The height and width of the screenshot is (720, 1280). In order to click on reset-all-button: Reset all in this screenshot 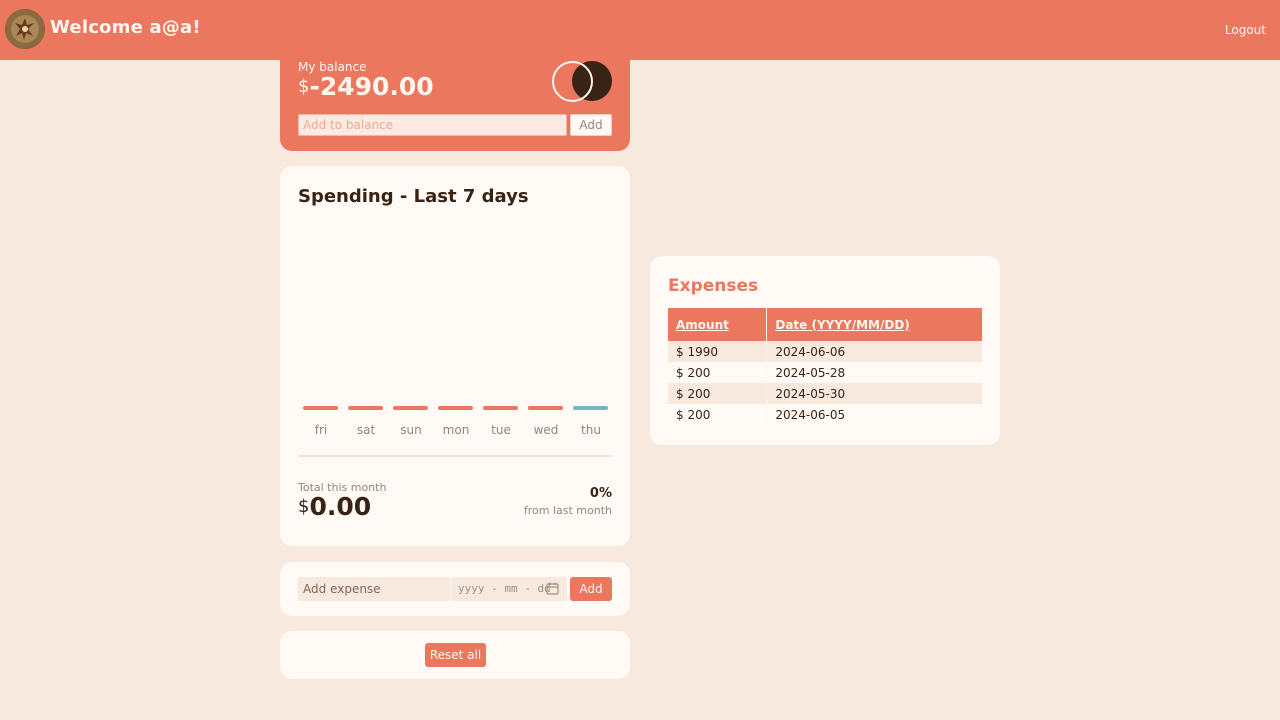, I will do `click(455, 655)`.